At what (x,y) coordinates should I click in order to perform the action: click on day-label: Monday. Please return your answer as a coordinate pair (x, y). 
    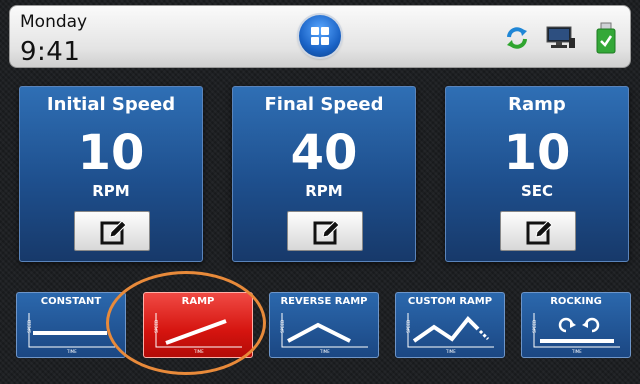
    Looking at the image, I should click on (54, 22).